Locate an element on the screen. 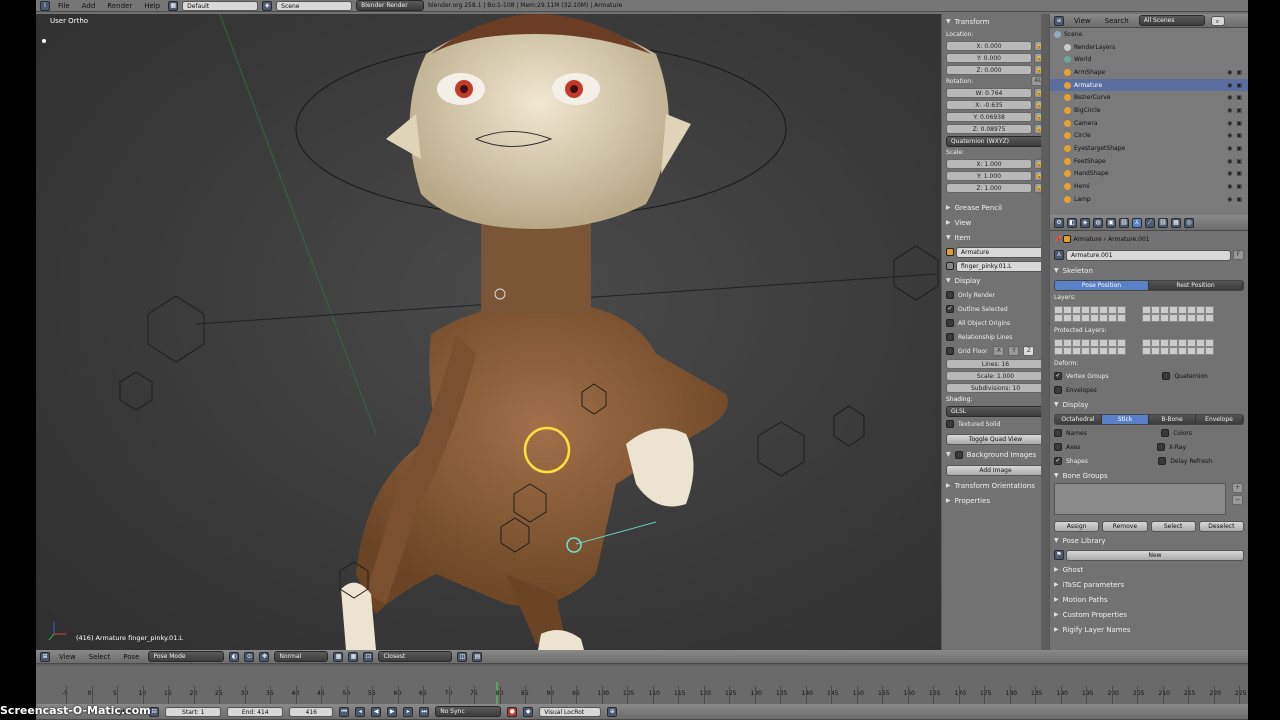 This screenshot has width=1280, height=720. item-object-name: Armature is located at coordinates (1000, 252).